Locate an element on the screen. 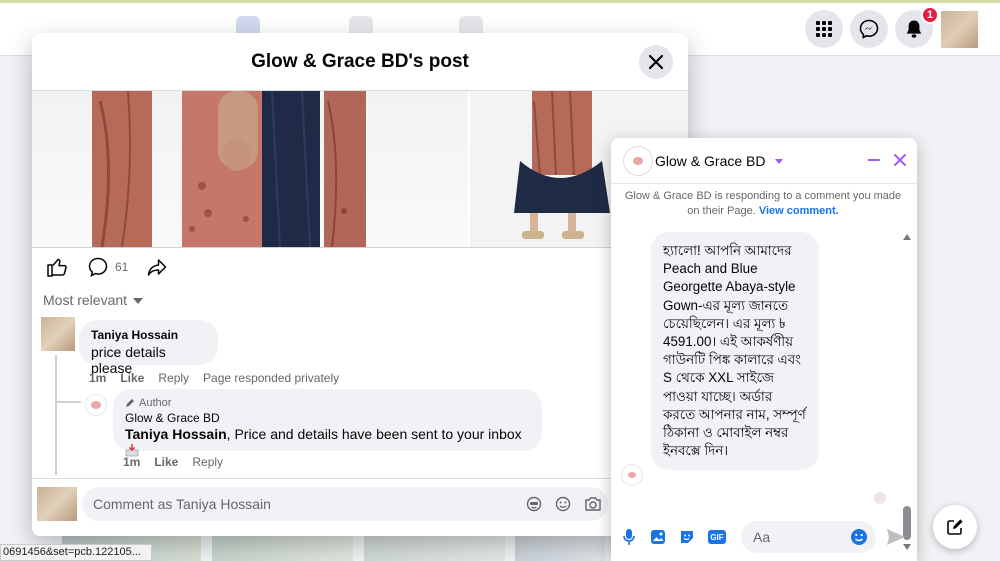 The image size is (1000, 561). chat-header: Glow & Grace BD is located at coordinates (764, 161).